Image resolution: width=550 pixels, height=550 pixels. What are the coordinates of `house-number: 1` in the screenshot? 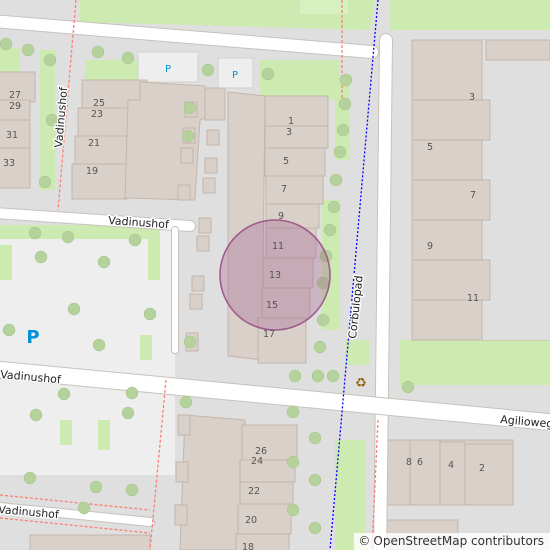 It's located at (291, 121).